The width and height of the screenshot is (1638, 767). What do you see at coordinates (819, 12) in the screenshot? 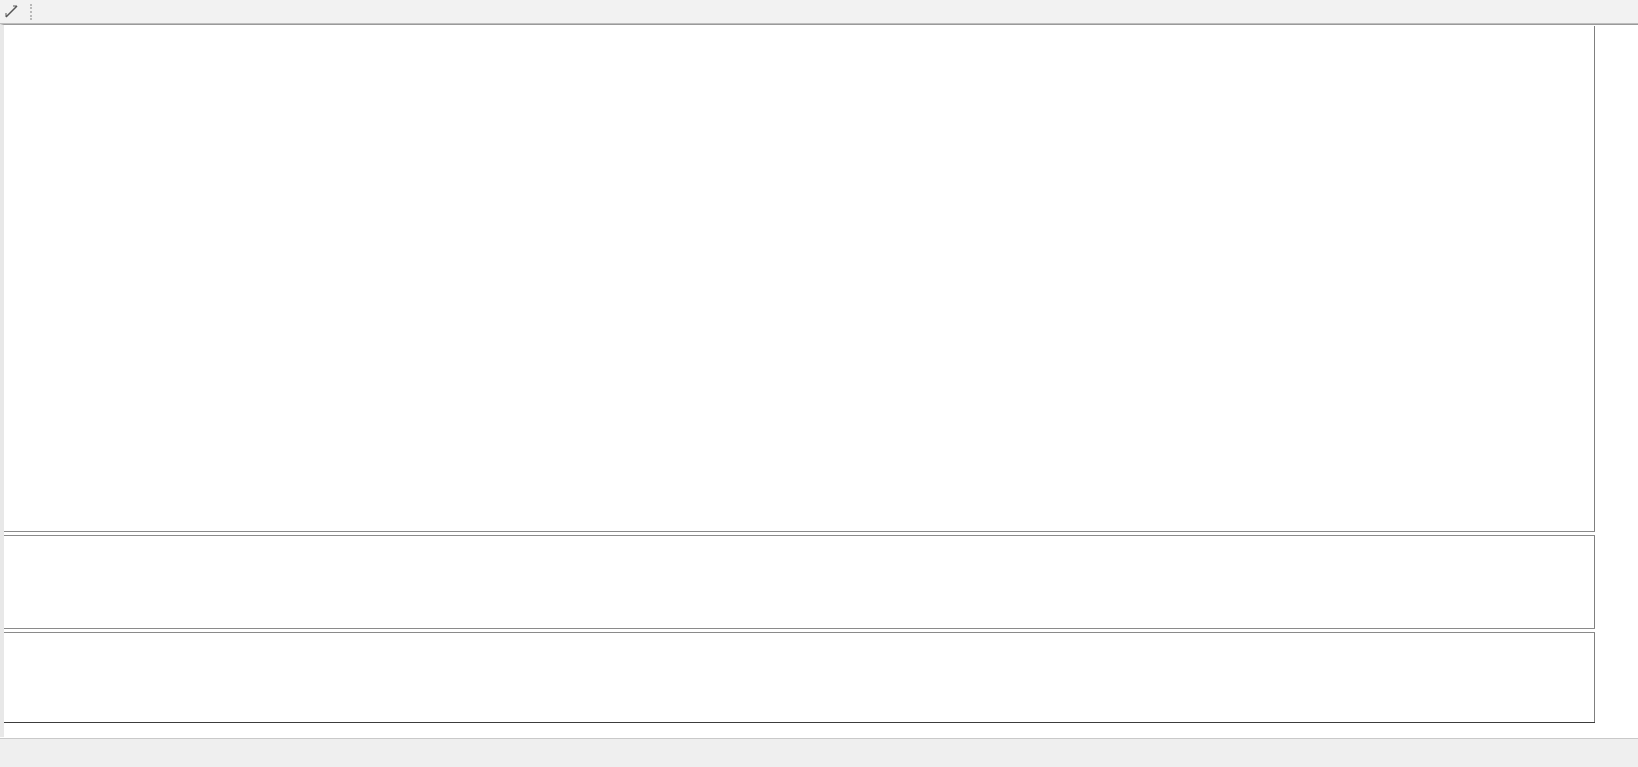
I see `timeframe-toolbar` at bounding box center [819, 12].